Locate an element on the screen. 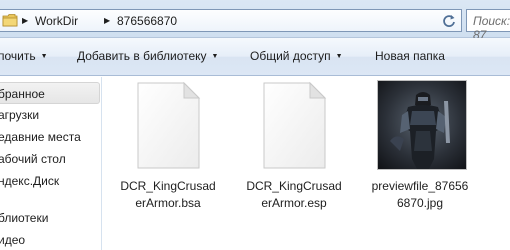  folder-icon is located at coordinates (10, 20).